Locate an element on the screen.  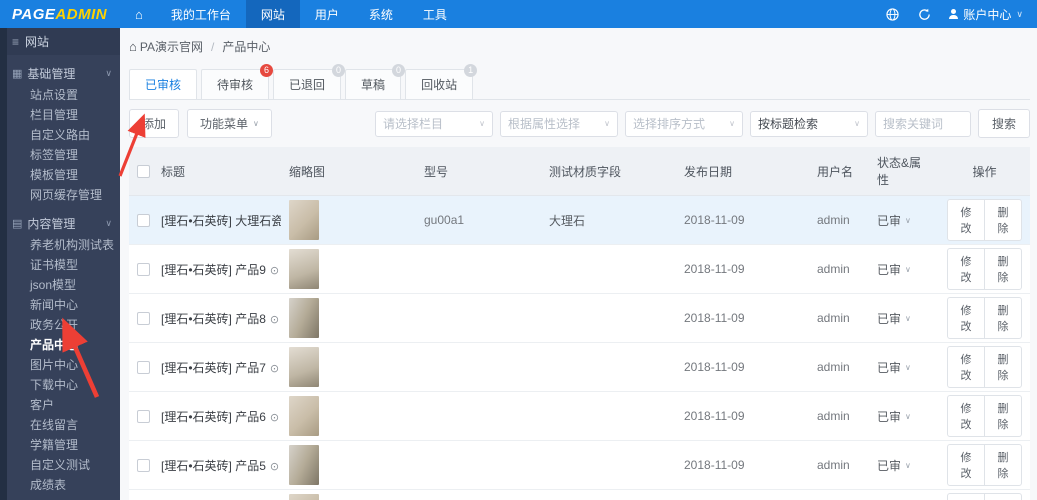
top-nav-item: 我的工作台 is located at coordinates (201, 14).